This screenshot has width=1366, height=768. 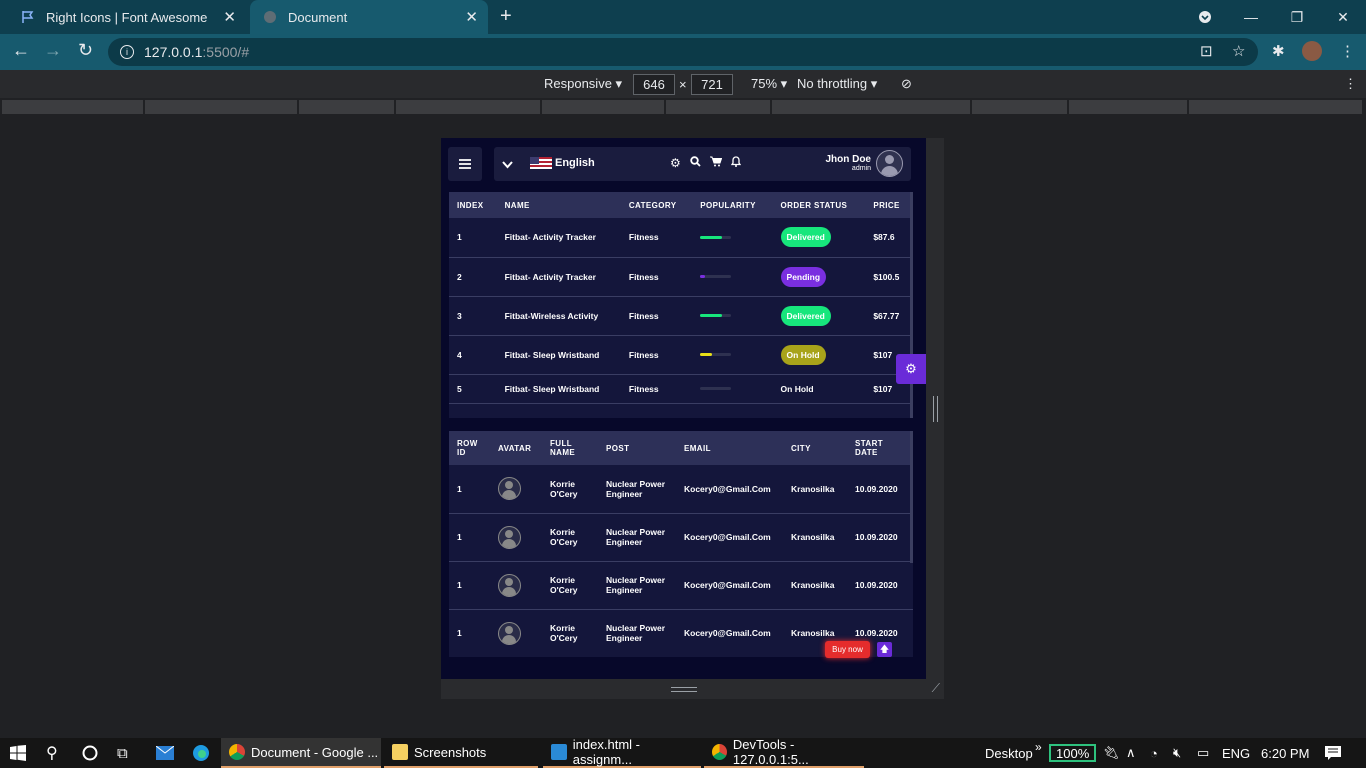 What do you see at coordinates (815, 448) in the screenshot?
I see `users-col-header: CITY` at bounding box center [815, 448].